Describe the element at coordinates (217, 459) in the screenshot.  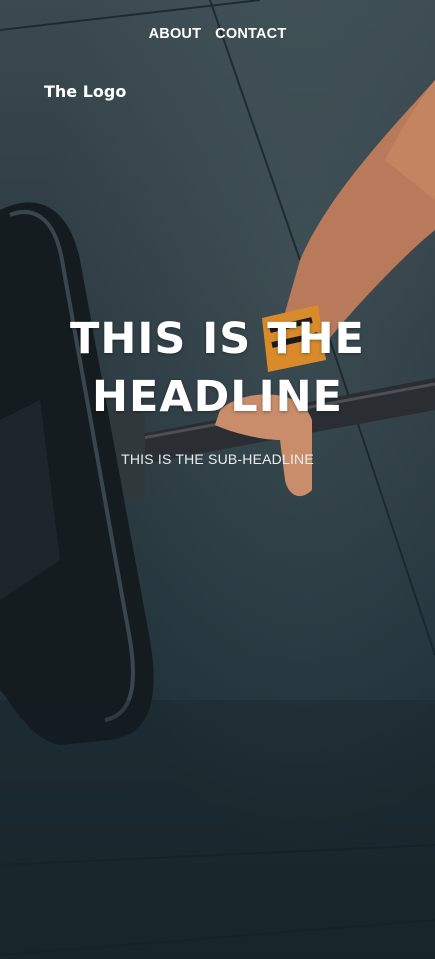
I see `hero-subheadline: THIS IS THE SUB-HEADLINE` at that location.